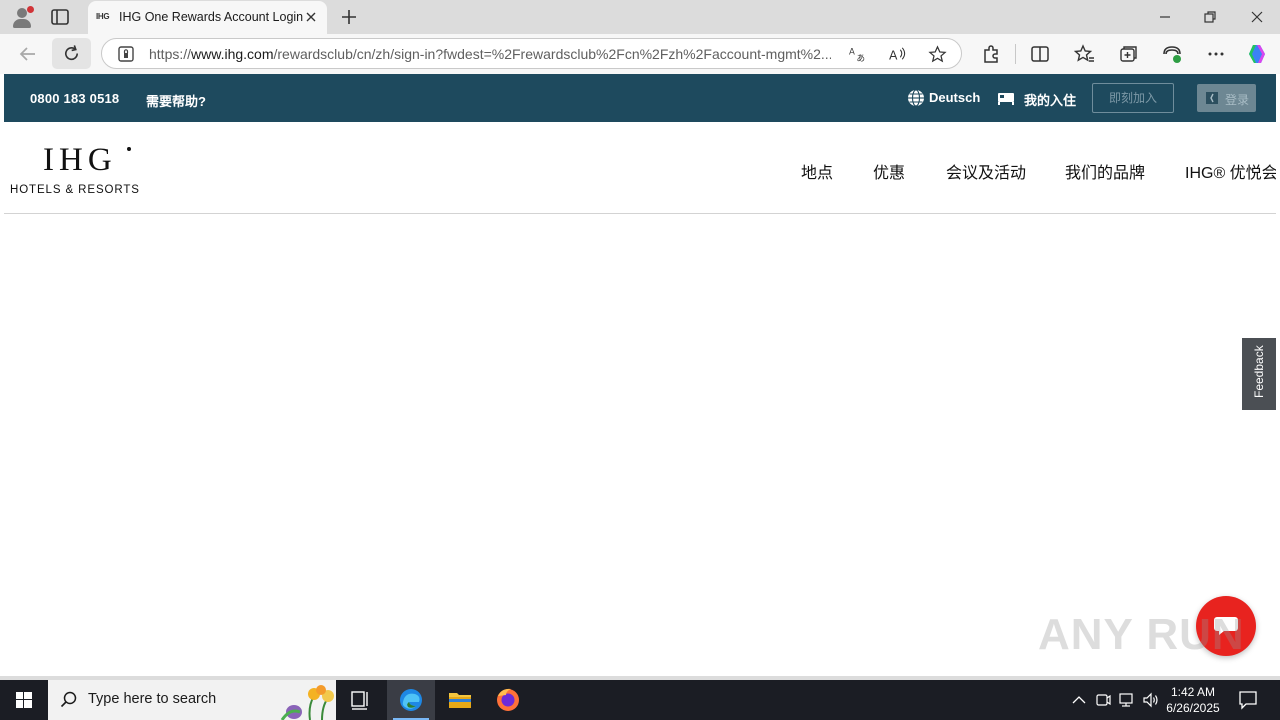 This screenshot has width=1280, height=720. What do you see at coordinates (1128, 54) in the screenshot?
I see `collections-icon` at bounding box center [1128, 54].